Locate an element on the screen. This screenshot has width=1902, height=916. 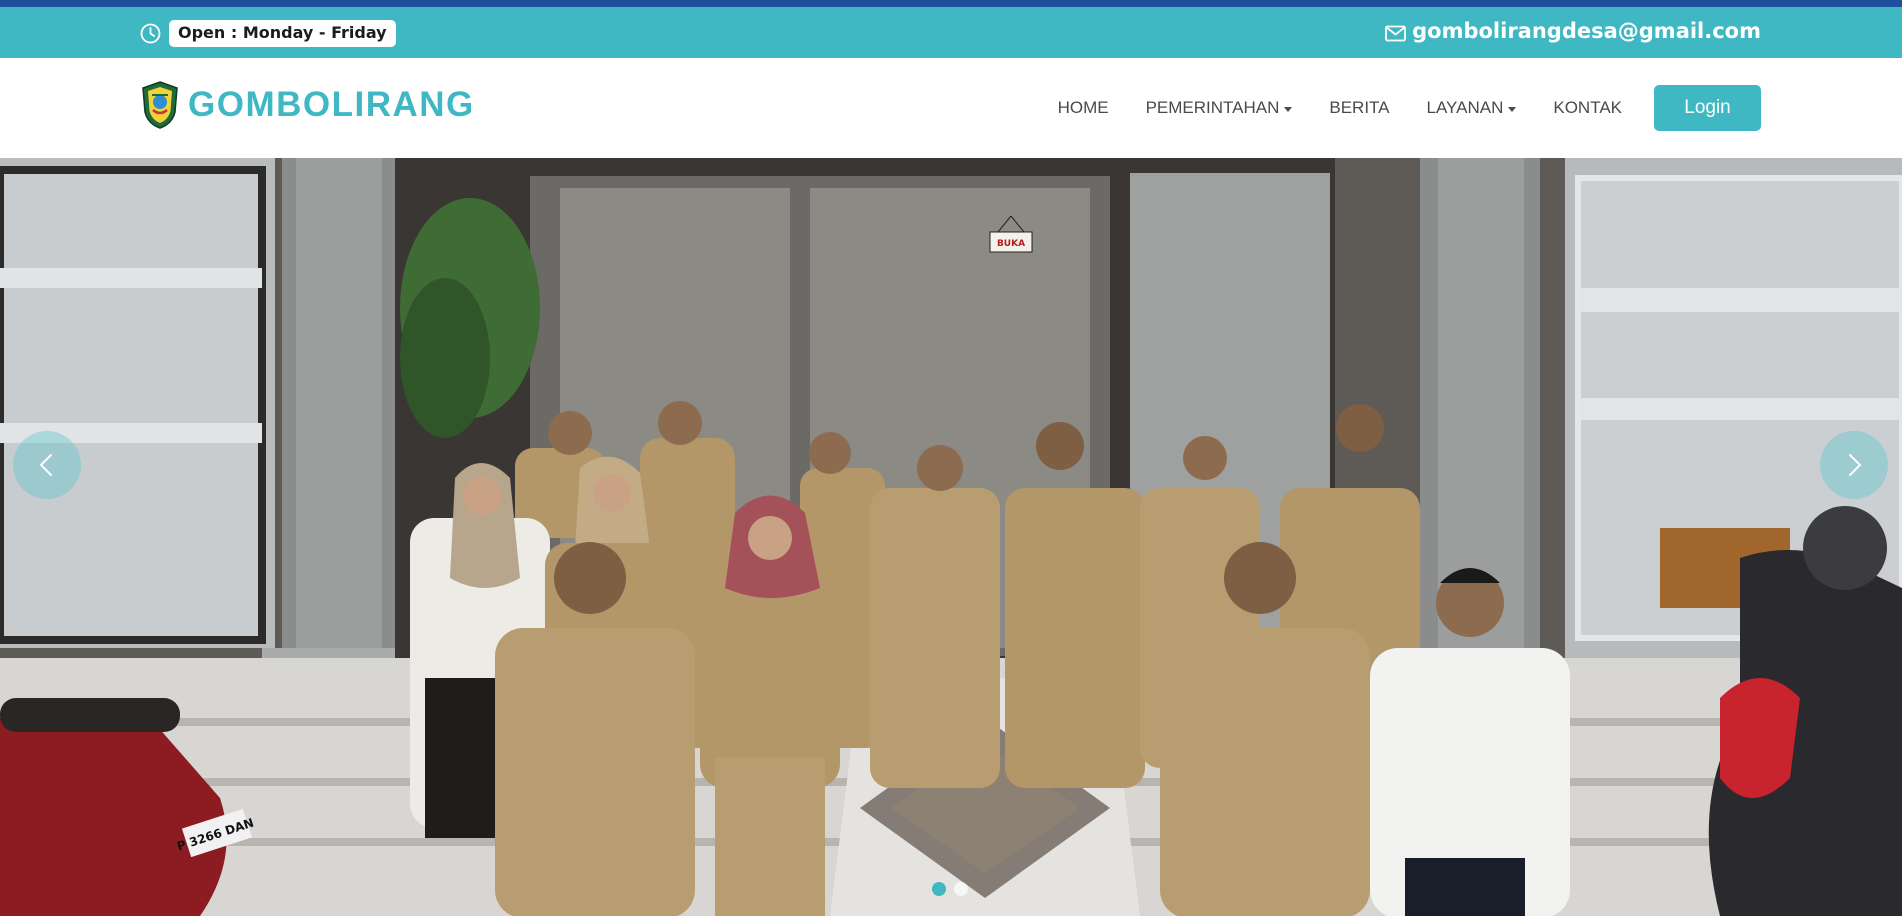
nav-item-label: HOME is located at coordinates (1083, 107).